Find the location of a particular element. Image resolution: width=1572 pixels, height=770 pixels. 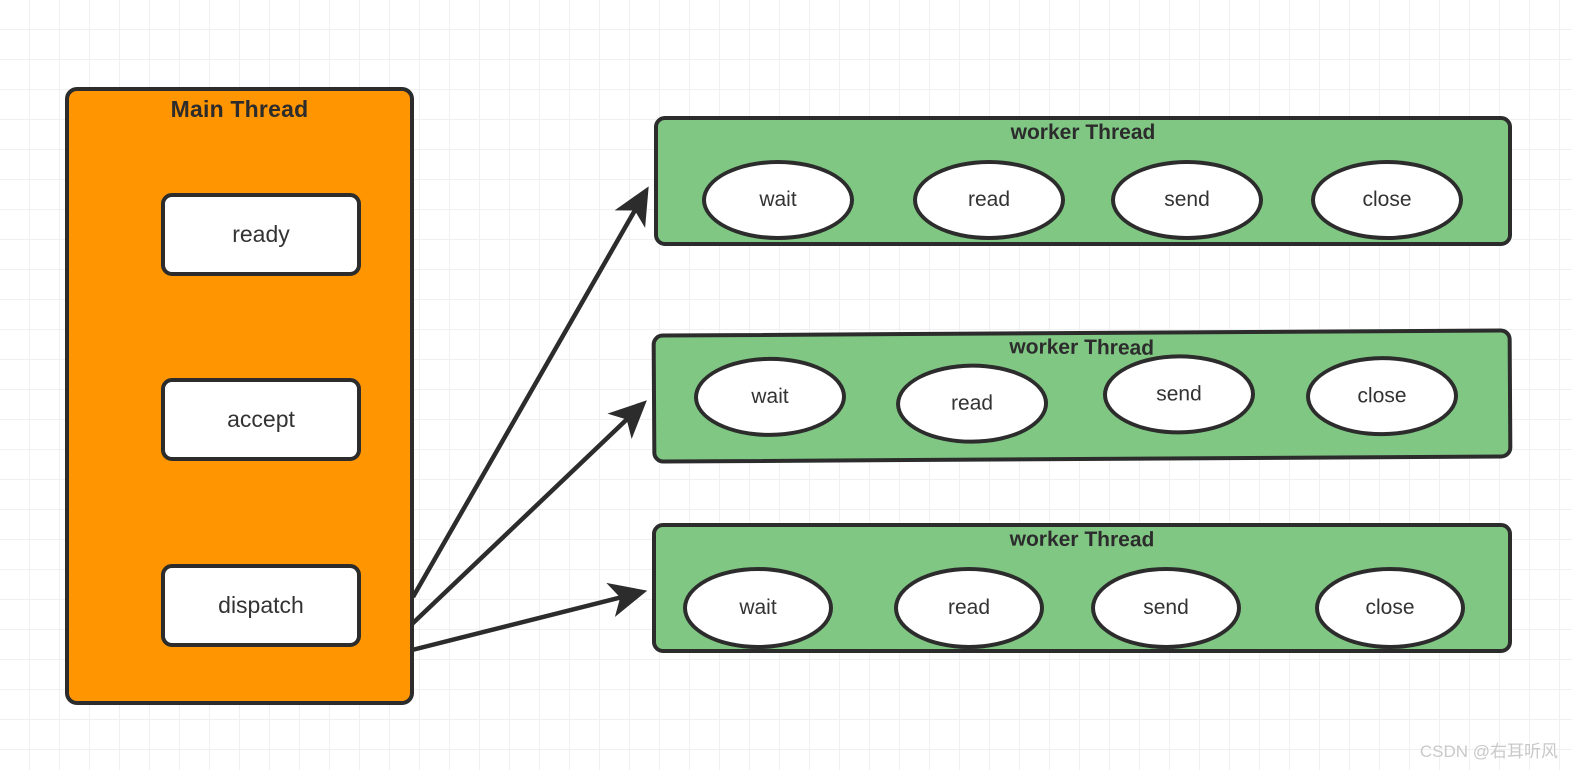

worker-3-op-close: close is located at coordinates (1390, 608).